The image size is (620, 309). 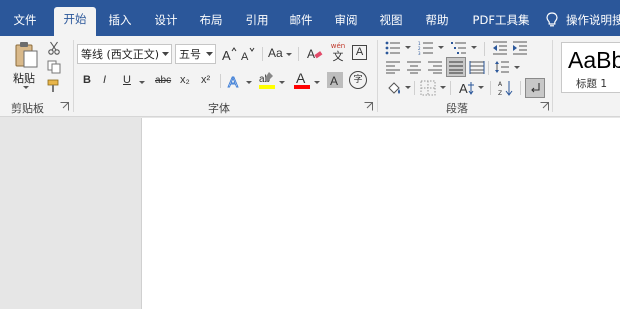 What do you see at coordinates (317, 82) in the screenshot?
I see `font-color-caret` at bounding box center [317, 82].